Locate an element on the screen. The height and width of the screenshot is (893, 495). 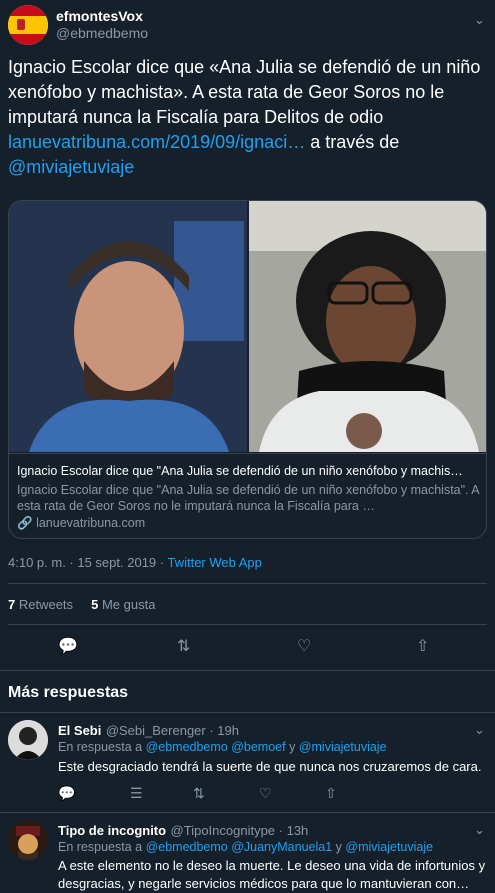
card-domain: 🔗 lanuevatribuna.com is located at coordinates (81, 523).